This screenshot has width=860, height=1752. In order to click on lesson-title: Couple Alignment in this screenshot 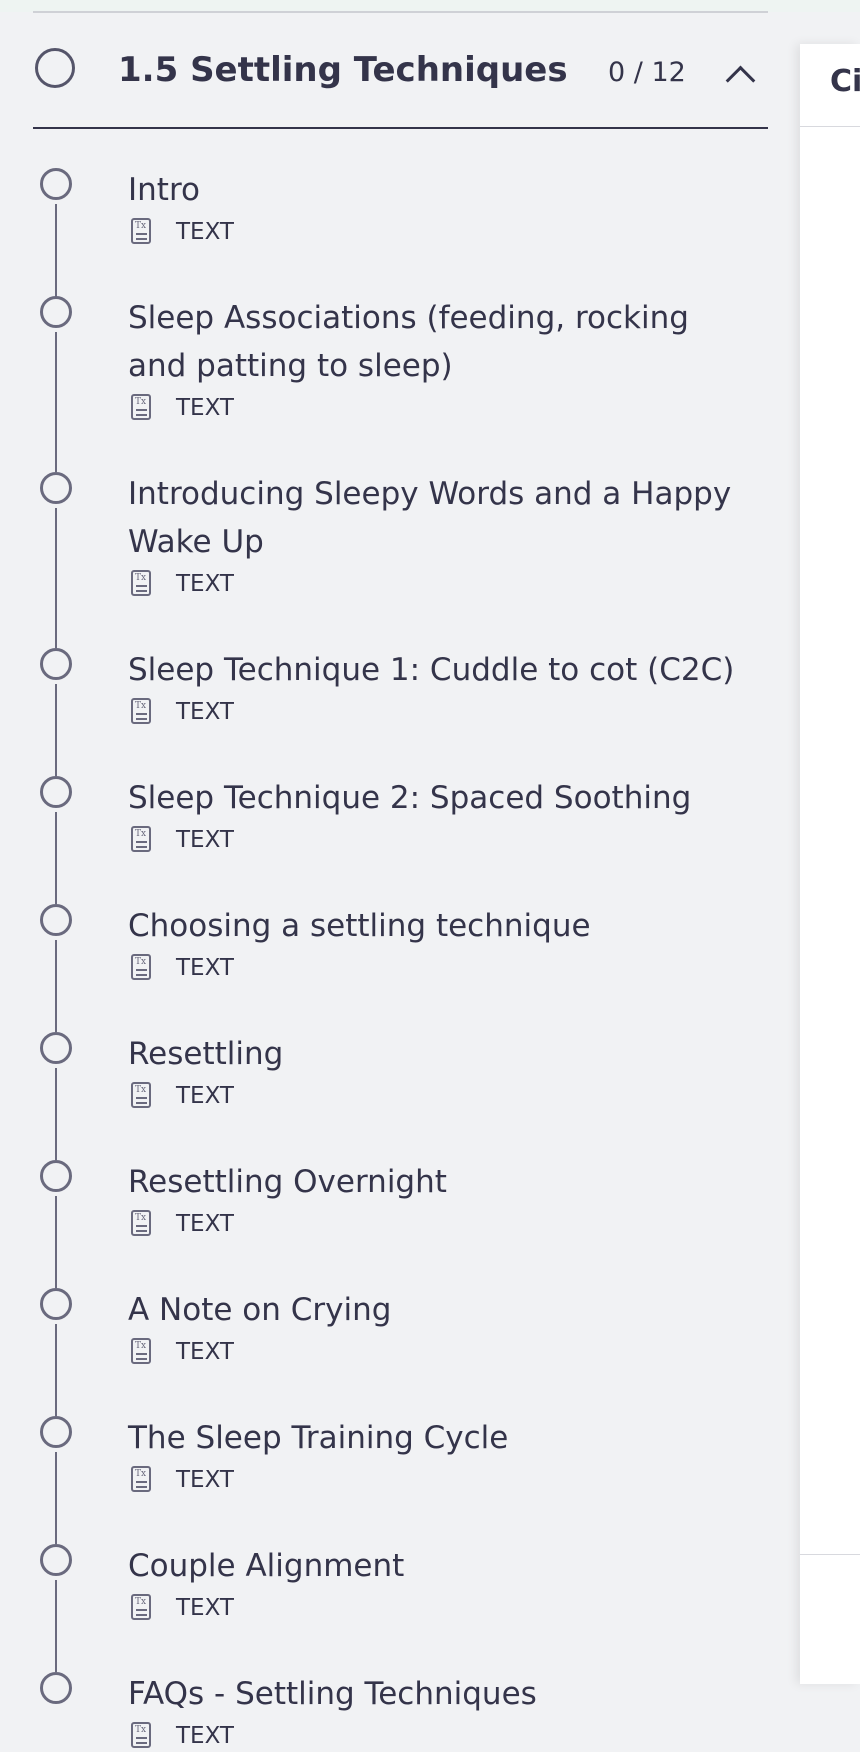, I will do `click(266, 1566)`.